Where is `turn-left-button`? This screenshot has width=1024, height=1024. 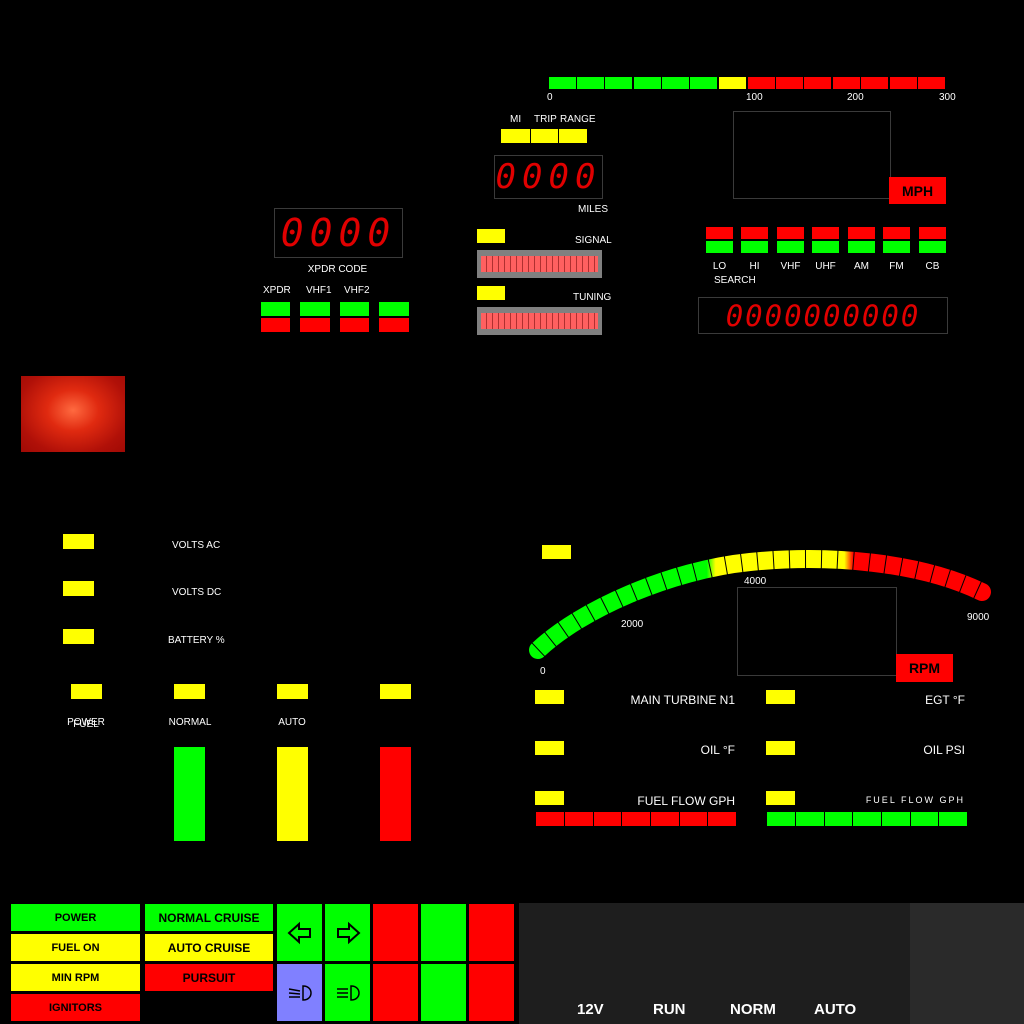
turn-left-button is located at coordinates (299, 932).